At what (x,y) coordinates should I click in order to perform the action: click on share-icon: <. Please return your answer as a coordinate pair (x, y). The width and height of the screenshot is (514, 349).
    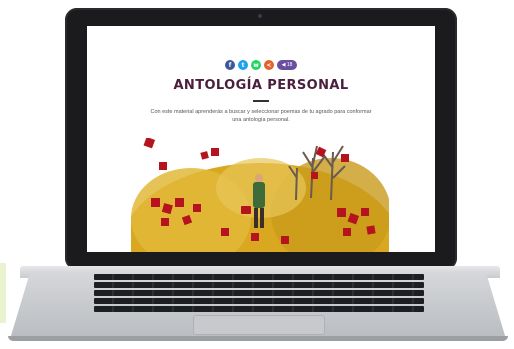
    Looking at the image, I should click on (269, 65).